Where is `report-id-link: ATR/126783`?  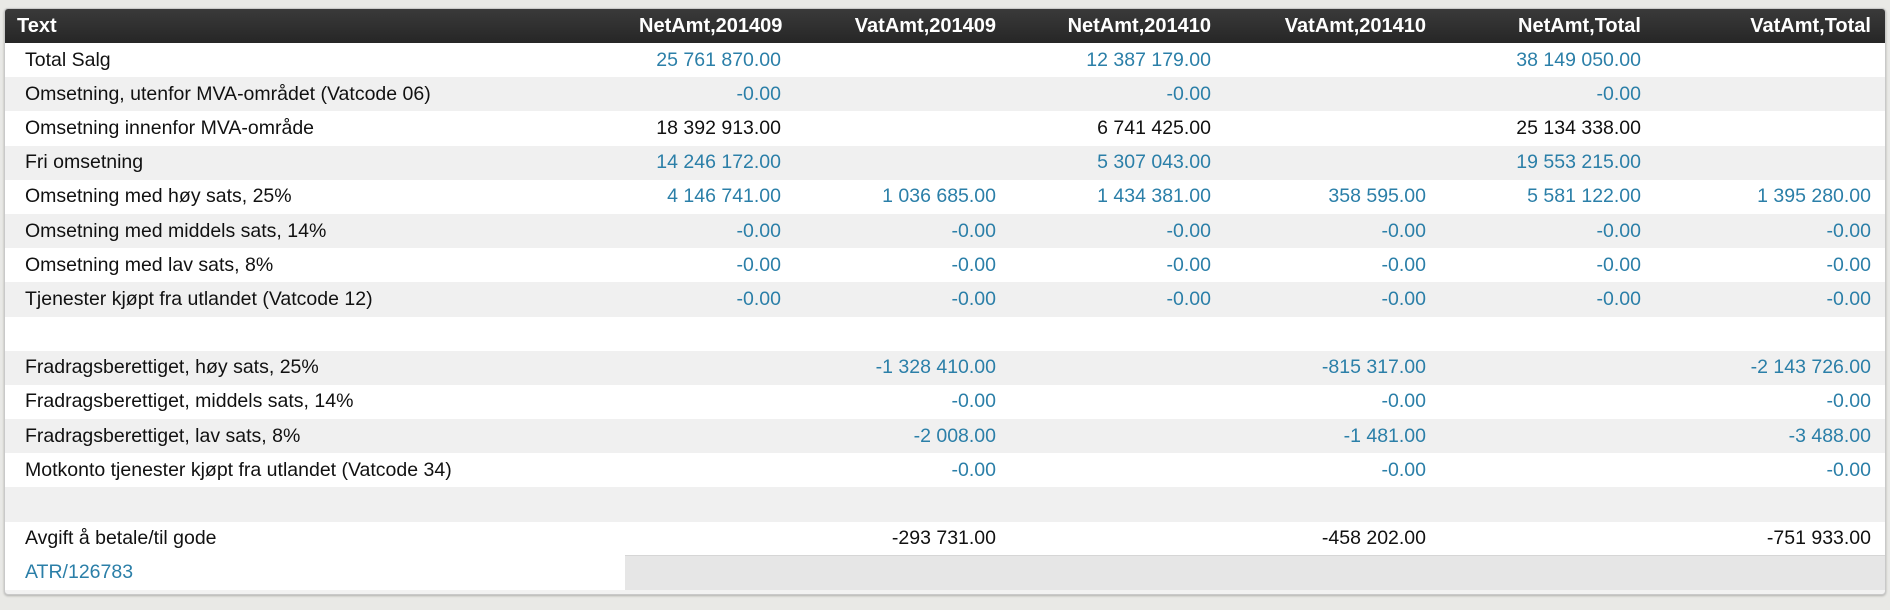
report-id-link: ATR/126783 is located at coordinates (315, 572).